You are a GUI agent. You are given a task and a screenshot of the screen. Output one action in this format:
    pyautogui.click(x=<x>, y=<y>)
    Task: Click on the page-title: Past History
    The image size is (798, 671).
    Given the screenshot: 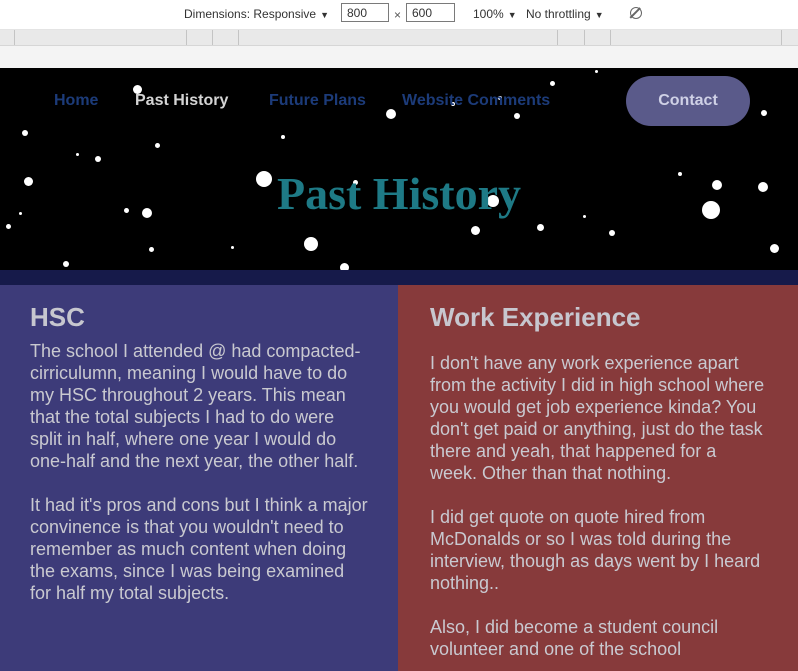 What is the action you would take?
    pyautogui.click(x=398, y=193)
    